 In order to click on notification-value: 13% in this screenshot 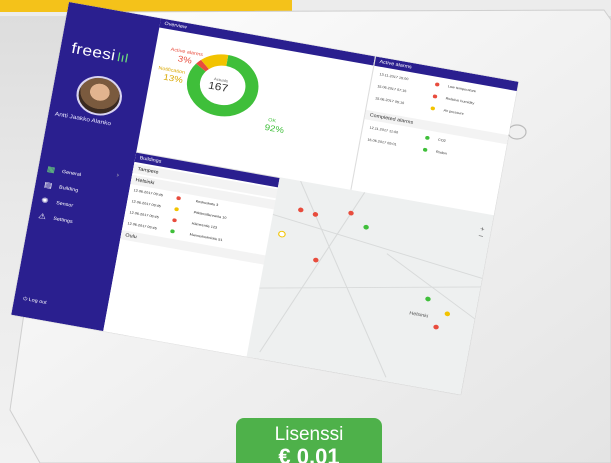, I will do `click(173, 78)`.